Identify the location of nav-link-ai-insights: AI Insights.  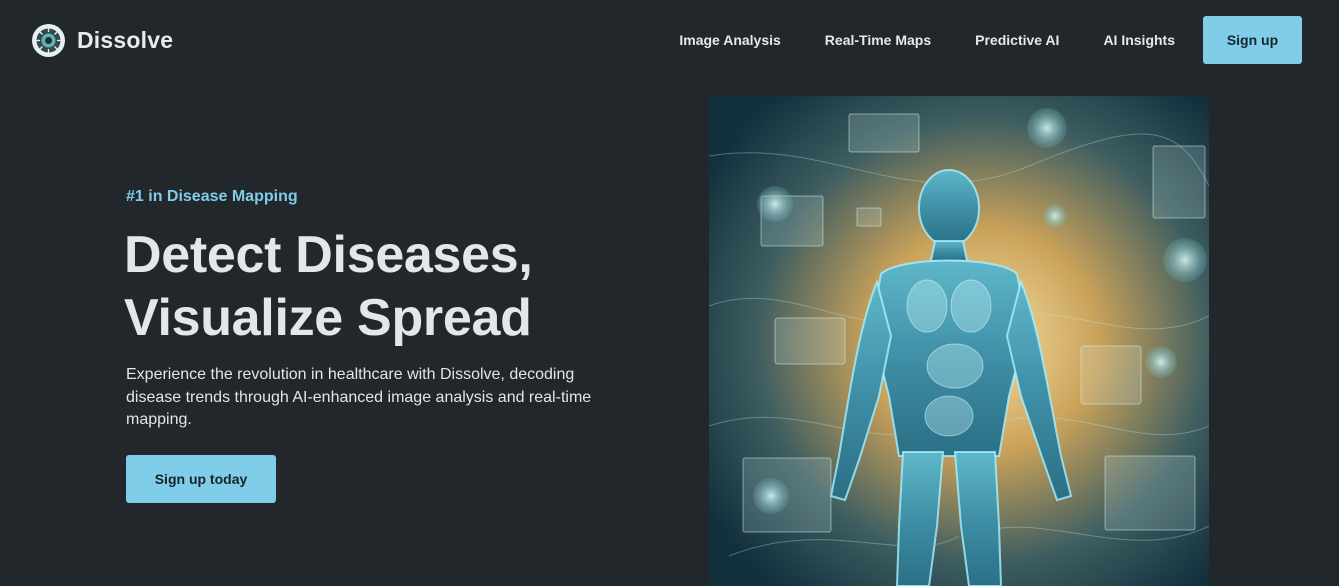
(1139, 40).